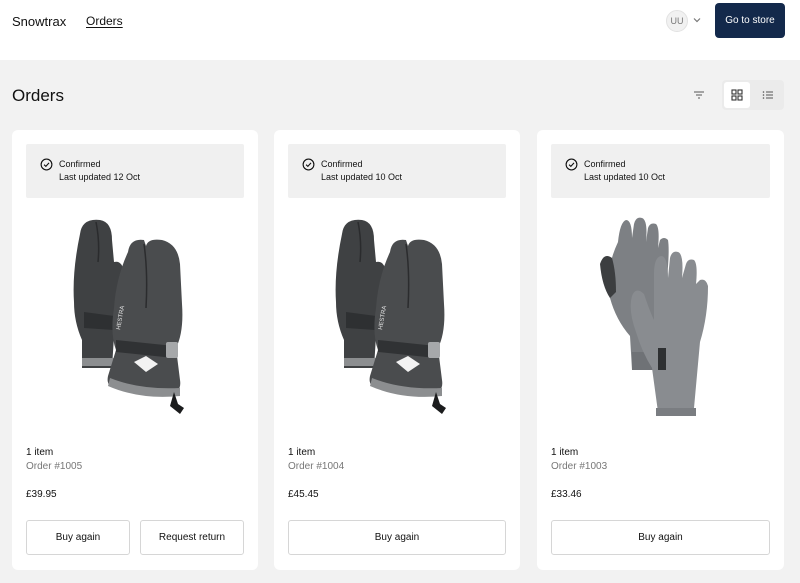  I want to click on order-price: £33.46, so click(566, 494).